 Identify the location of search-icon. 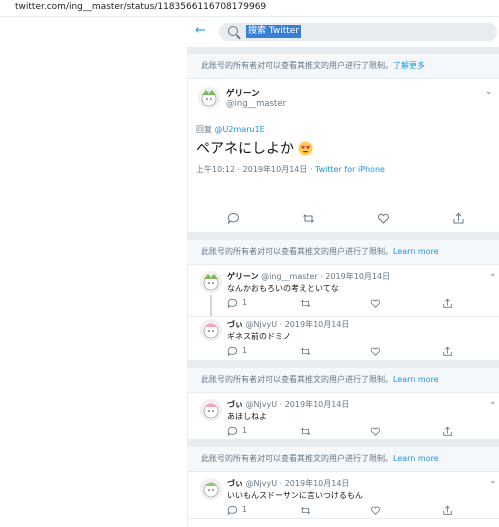
(233, 31).